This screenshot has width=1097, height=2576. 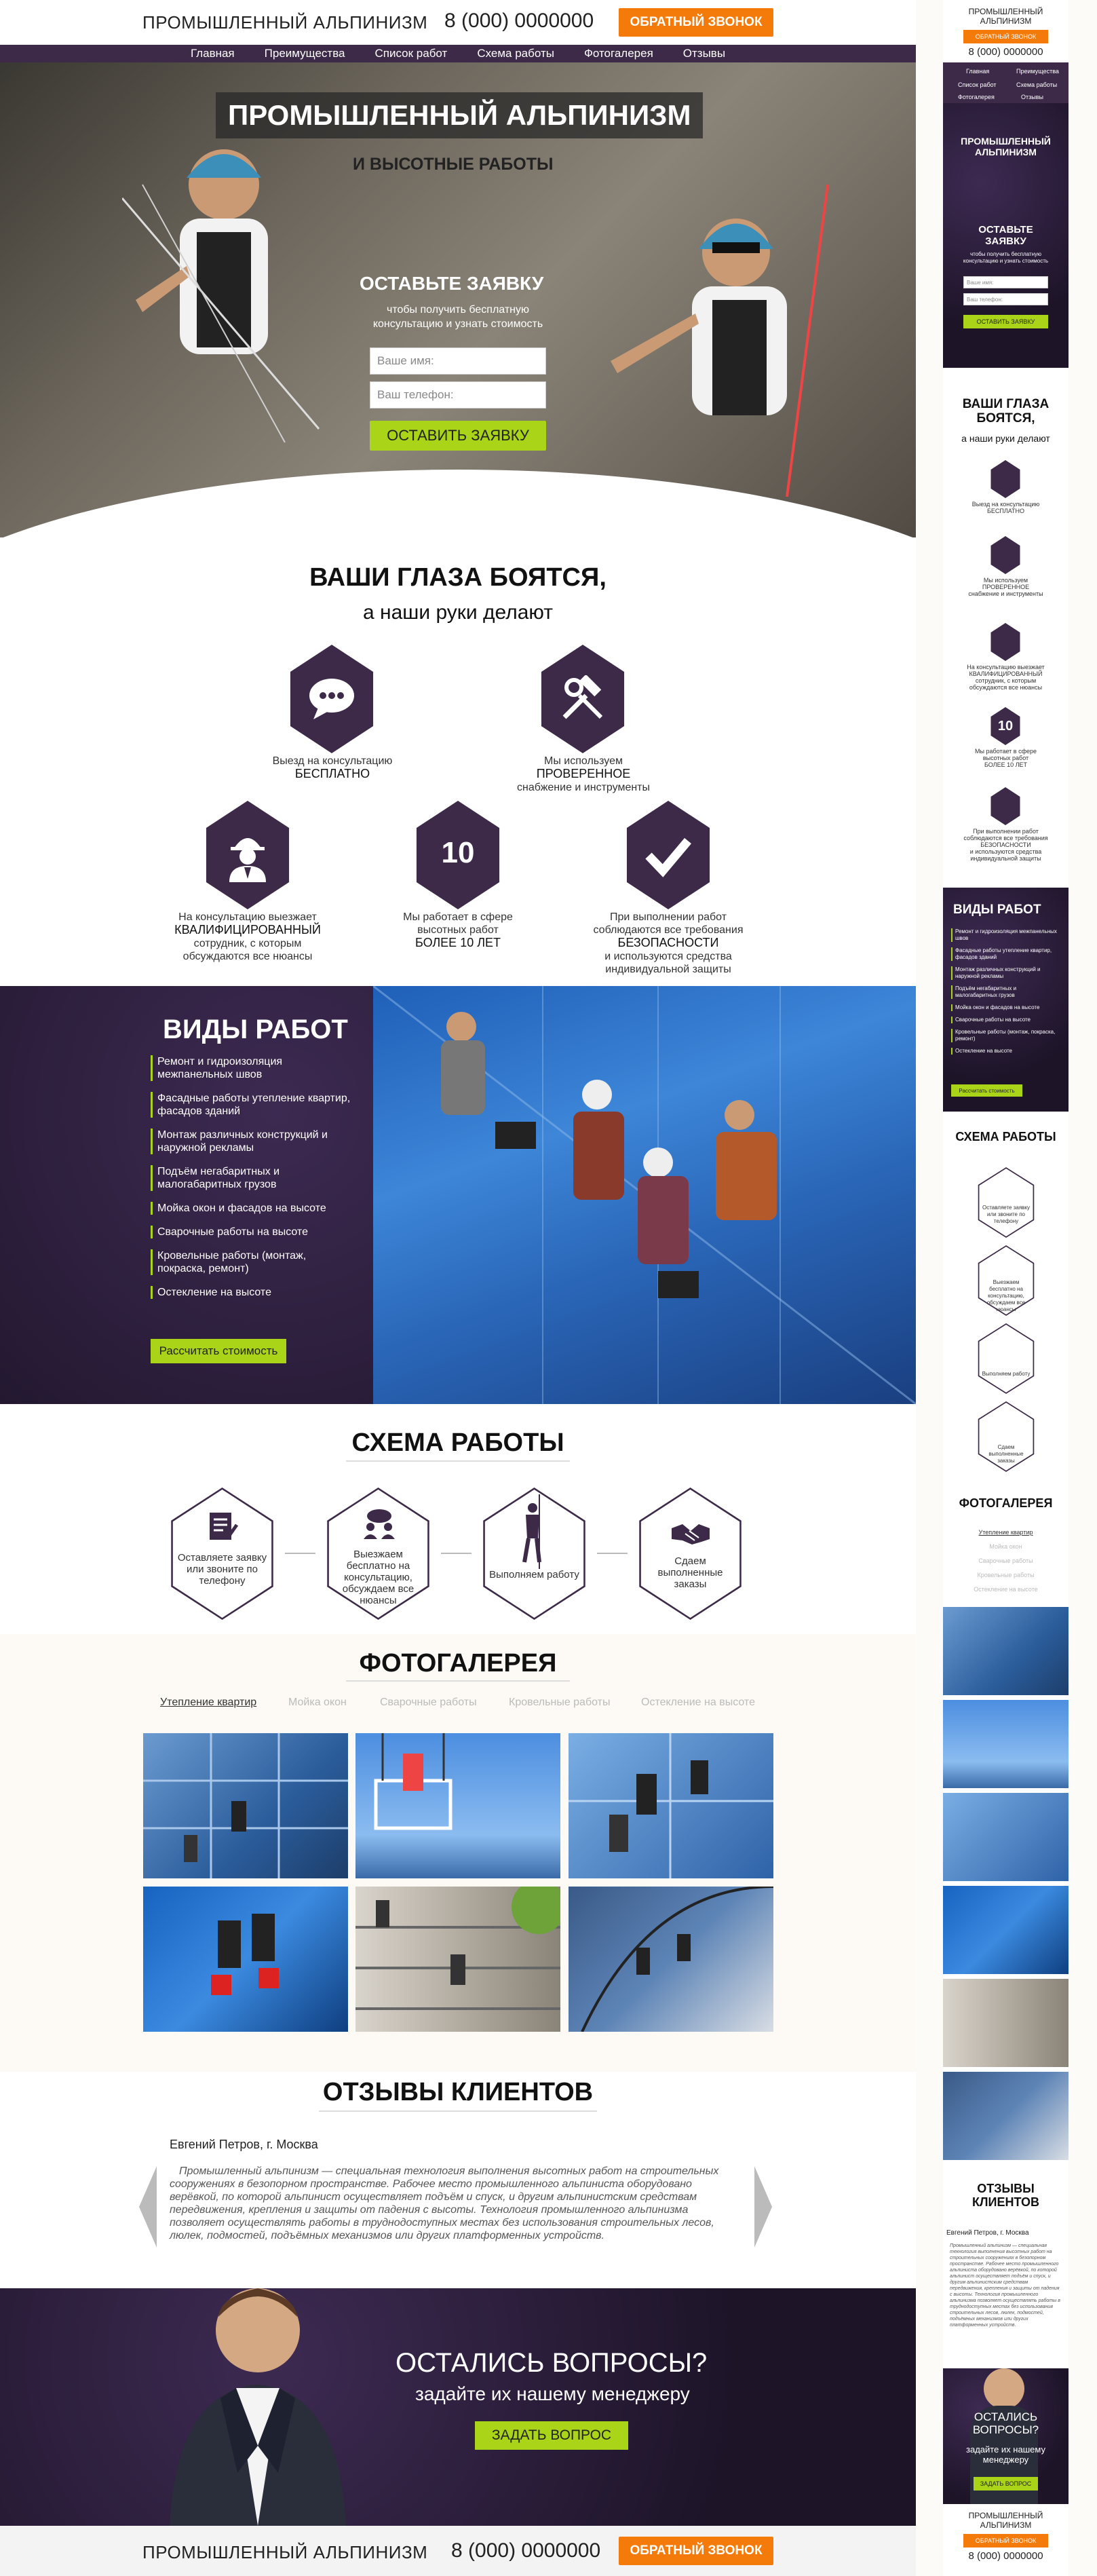 What do you see at coordinates (1006, 52) in the screenshot?
I see `mobile-phone: 8 (000) 0000000` at bounding box center [1006, 52].